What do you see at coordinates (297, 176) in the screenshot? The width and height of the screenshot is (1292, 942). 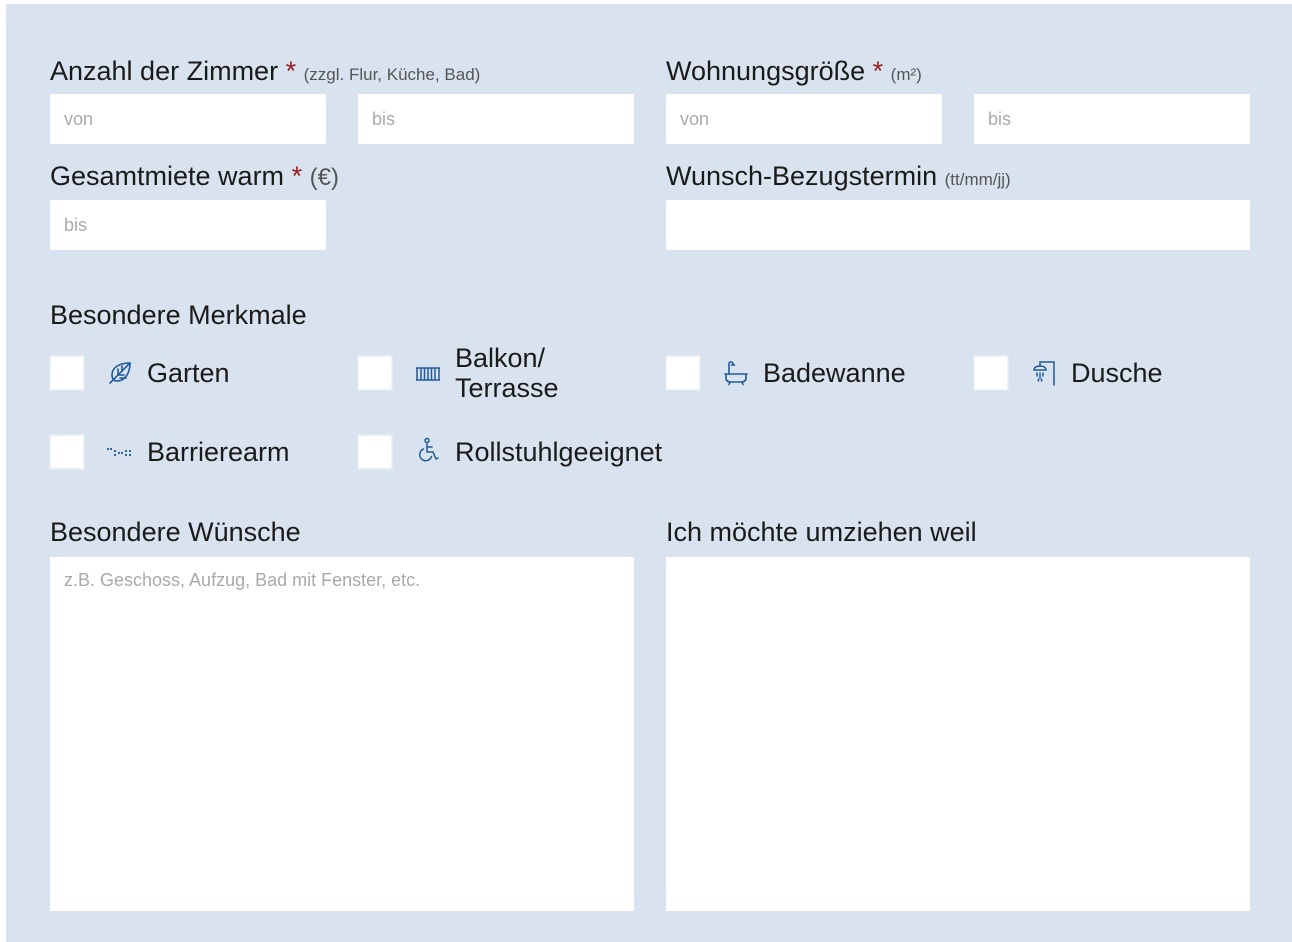 I see `rent-required-mark: *` at bounding box center [297, 176].